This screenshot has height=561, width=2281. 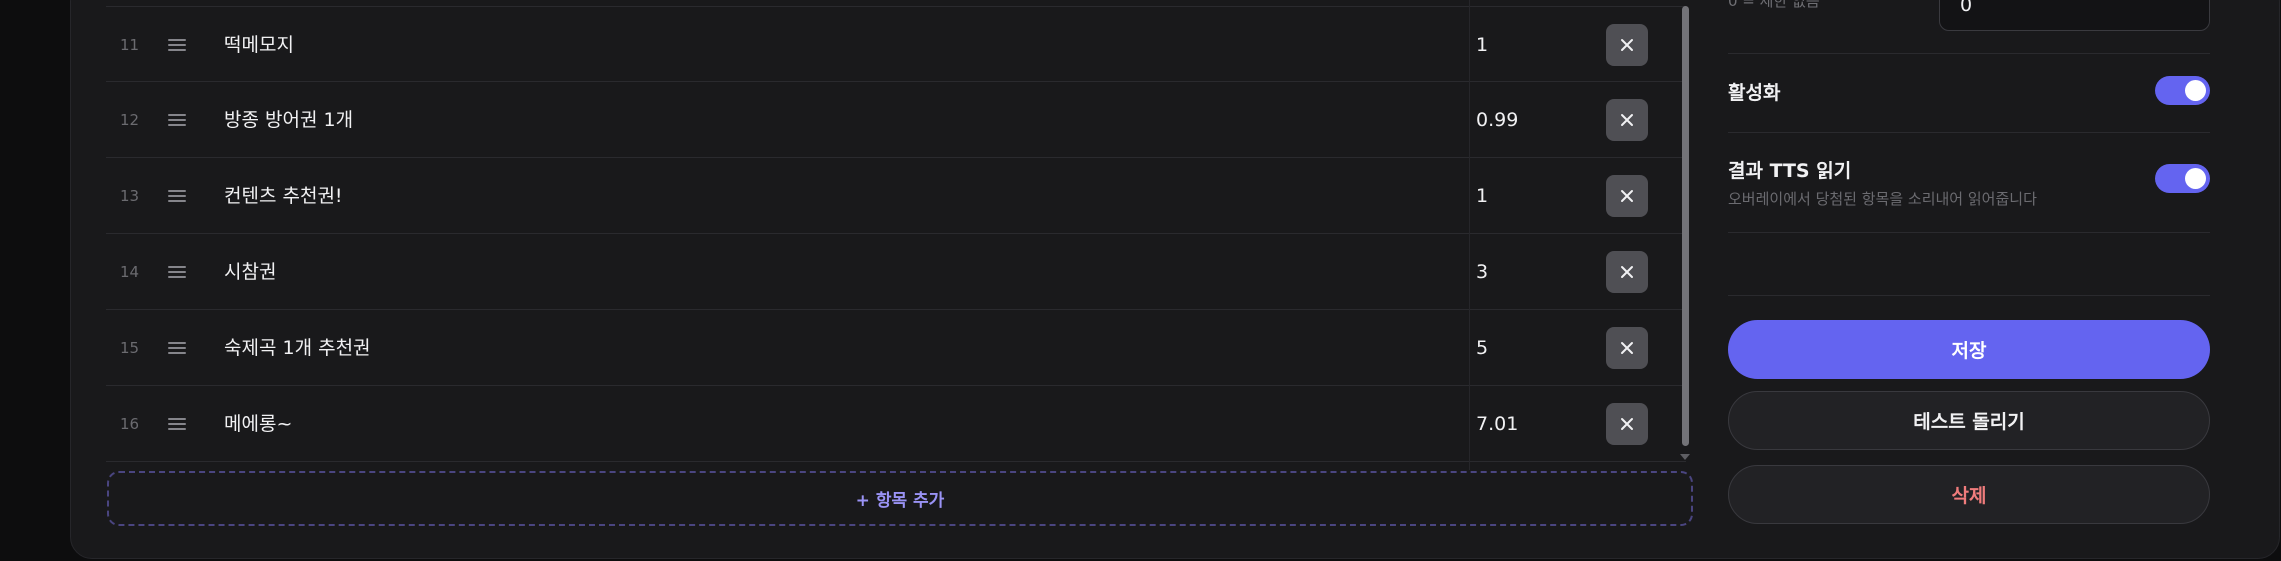 I want to click on scroll-down-arrow-icon, so click(x=1685, y=457).